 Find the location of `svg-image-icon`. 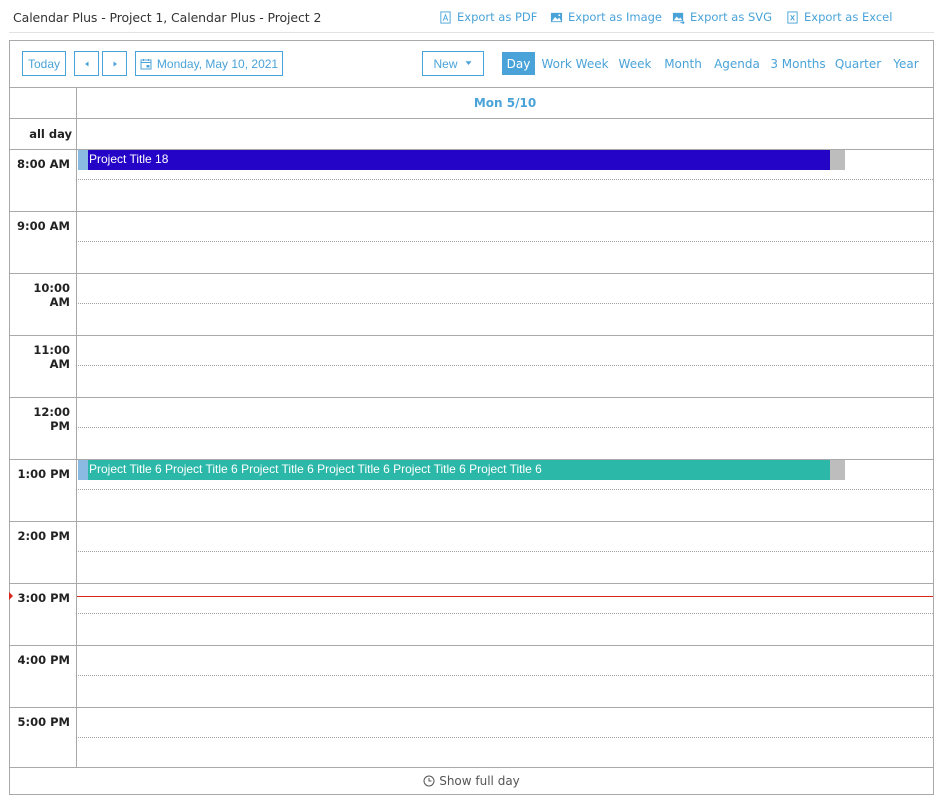

svg-image-icon is located at coordinates (678, 18).